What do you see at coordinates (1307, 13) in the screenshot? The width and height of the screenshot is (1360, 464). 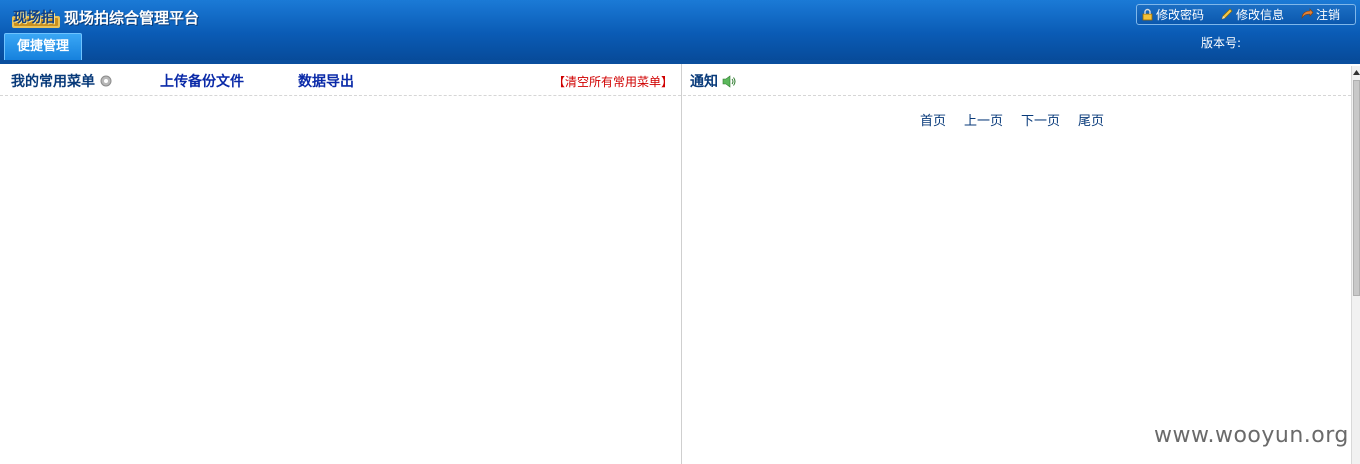 I see `logout-icon` at bounding box center [1307, 13].